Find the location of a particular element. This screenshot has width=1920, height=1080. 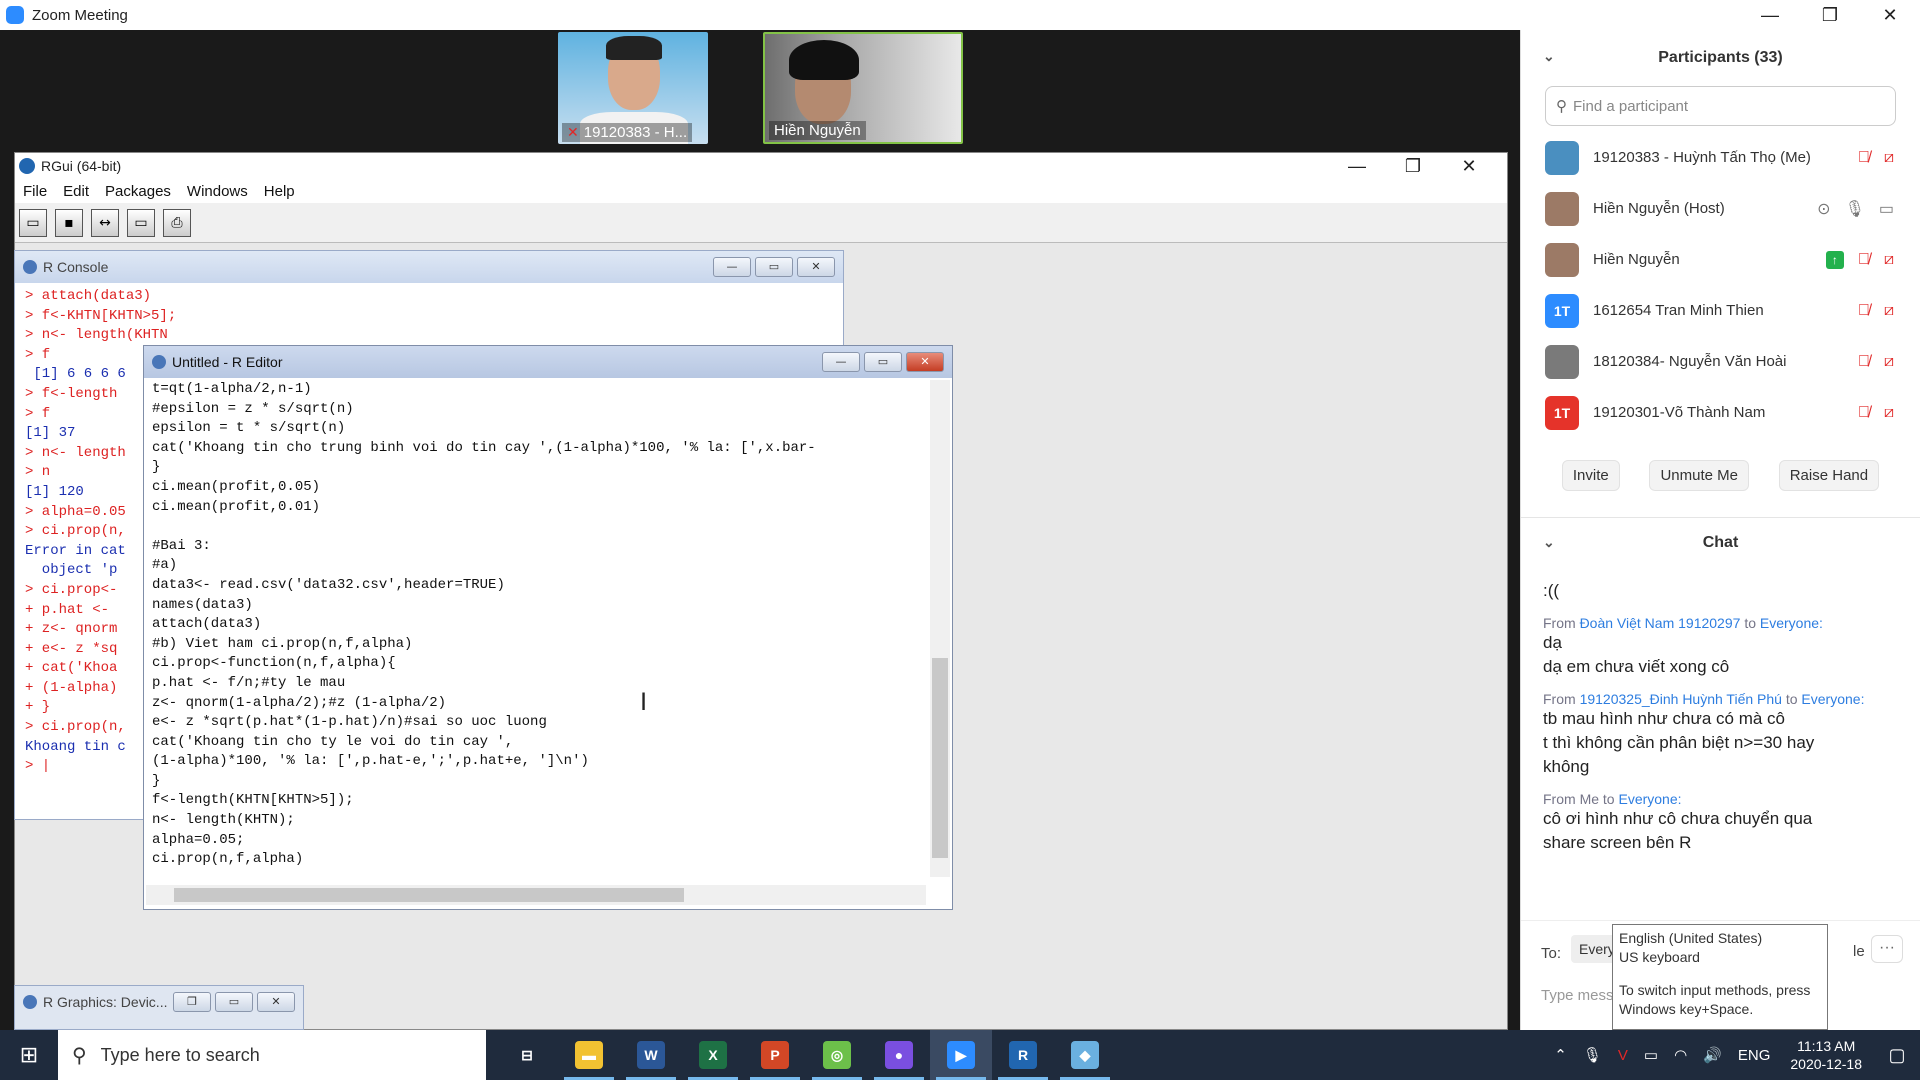

chat-message-text: cô ơi hình như cô chưa chuyển qua is located at coordinates (1678, 818).